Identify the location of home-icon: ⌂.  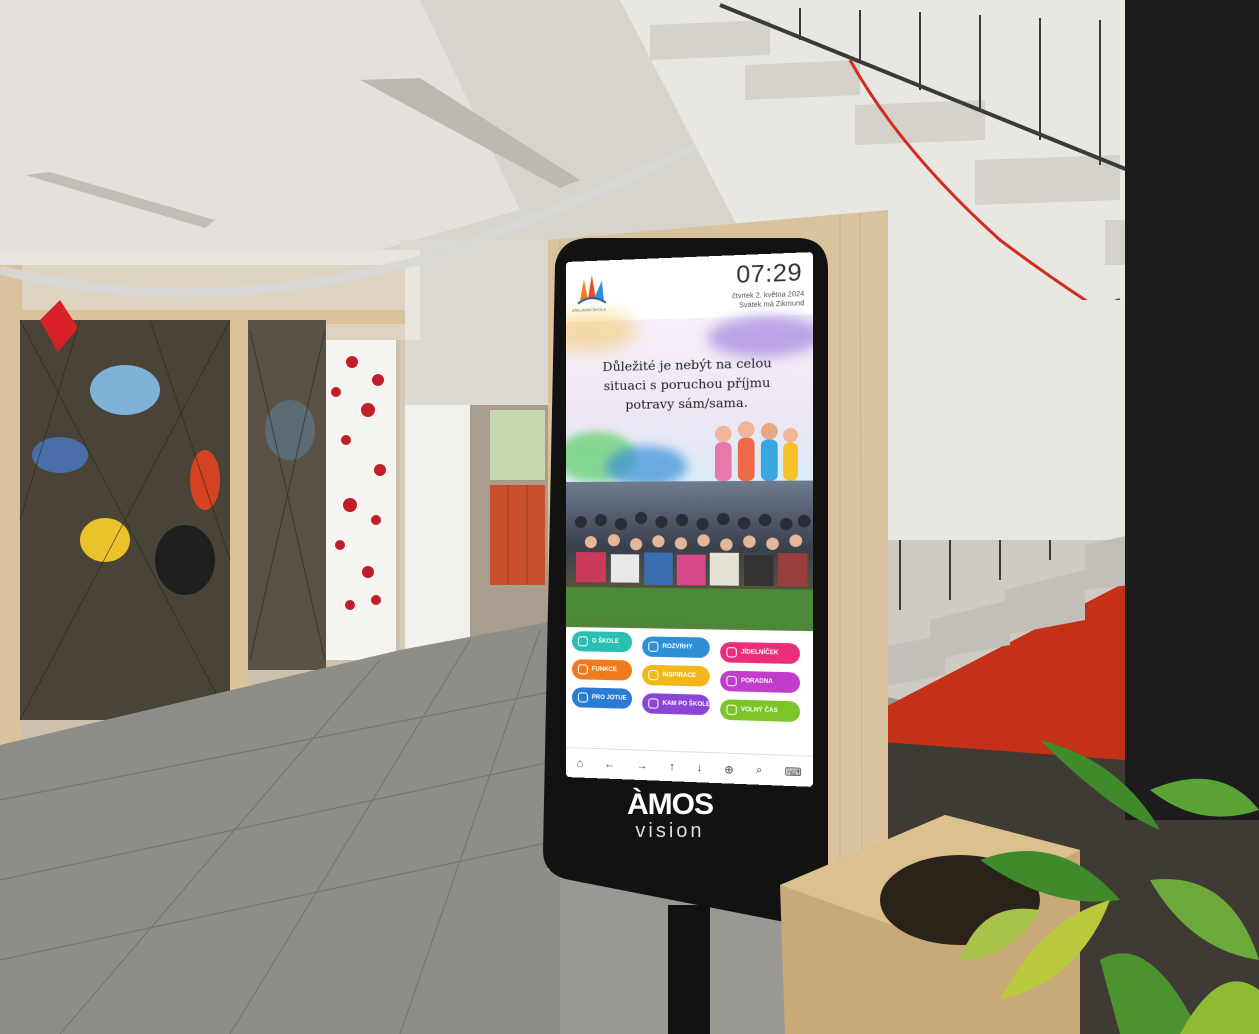
(579, 763).